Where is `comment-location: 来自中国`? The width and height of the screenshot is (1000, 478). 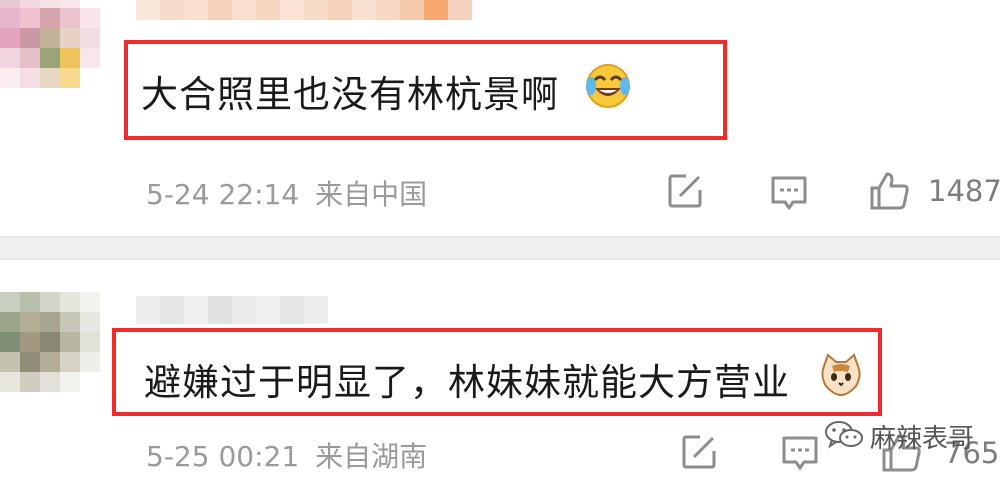 comment-location: 来自中国 is located at coordinates (371, 194).